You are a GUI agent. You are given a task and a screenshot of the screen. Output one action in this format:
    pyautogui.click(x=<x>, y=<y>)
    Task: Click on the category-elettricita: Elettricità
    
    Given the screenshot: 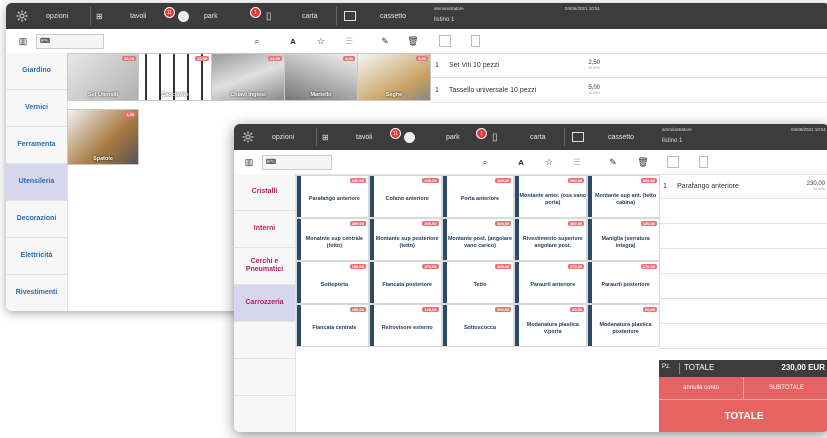 What is the action you would take?
    pyautogui.click(x=36, y=256)
    